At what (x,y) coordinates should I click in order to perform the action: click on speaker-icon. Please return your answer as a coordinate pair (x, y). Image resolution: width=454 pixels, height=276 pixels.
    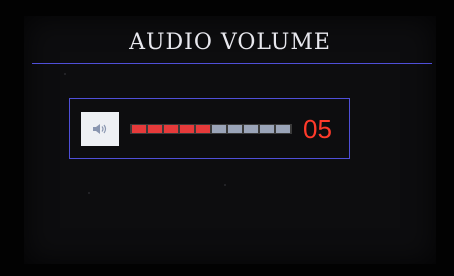
    Looking at the image, I should click on (100, 129).